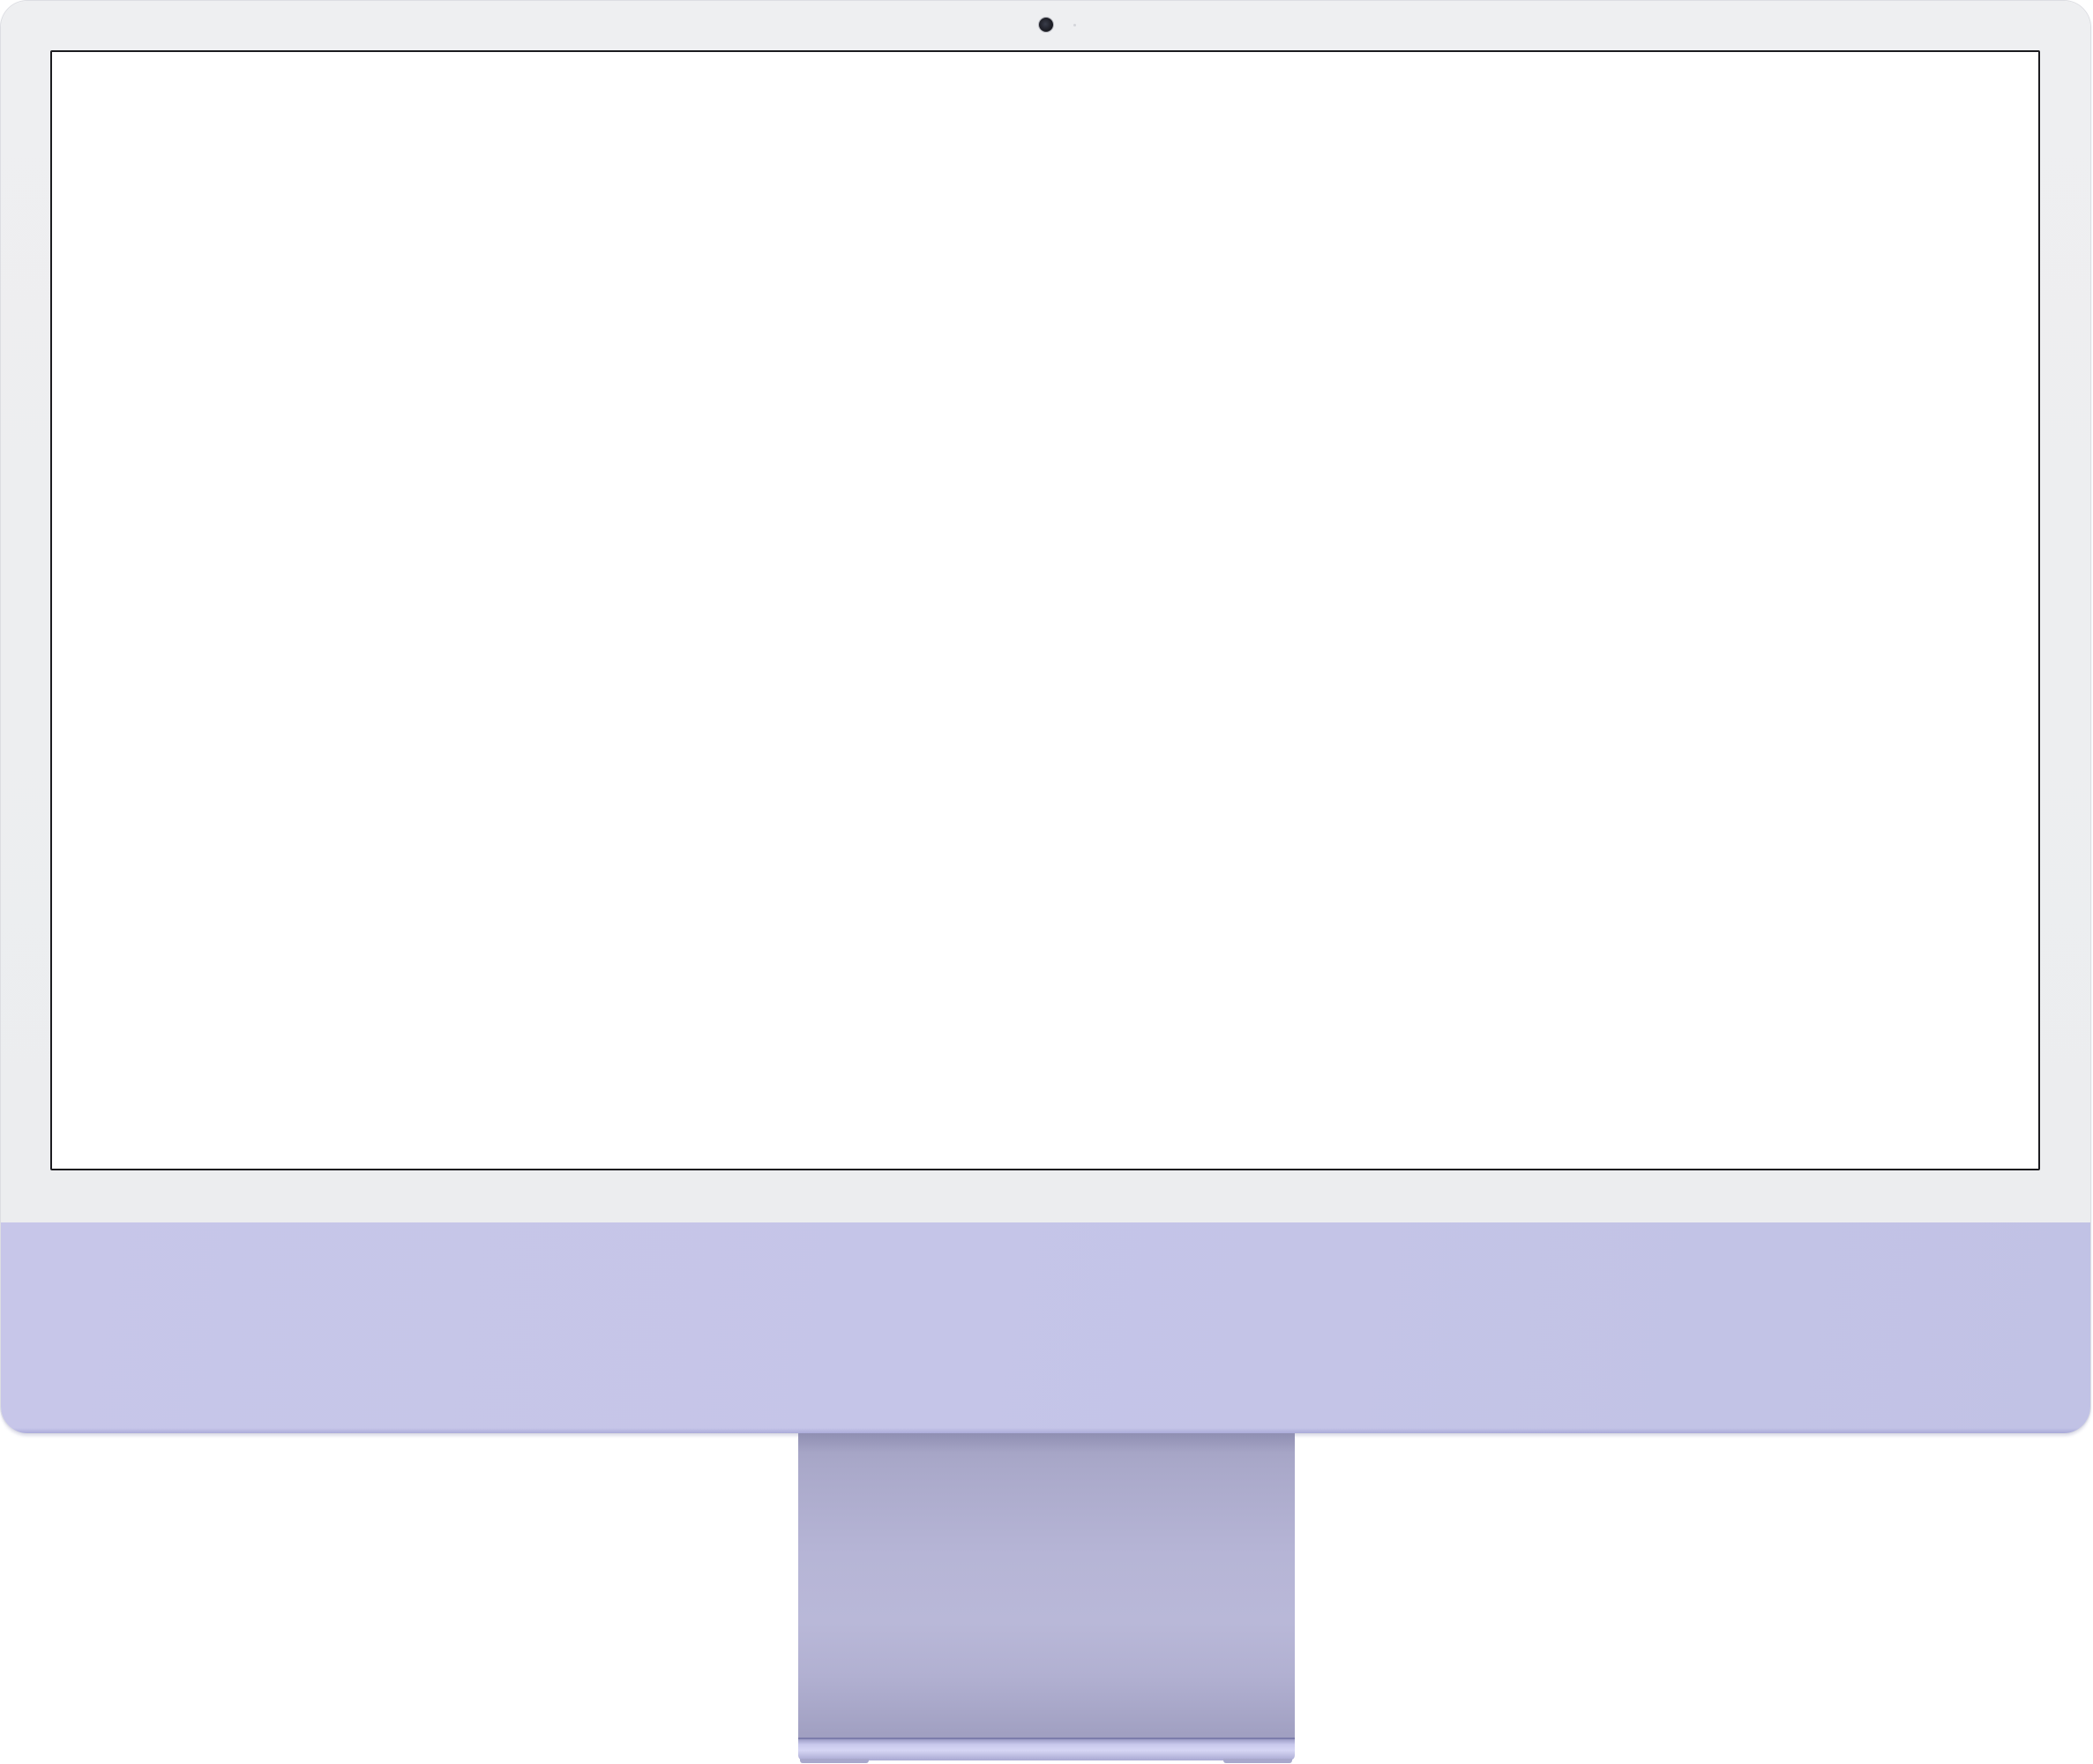 The width and height of the screenshot is (2093, 1764). What do you see at coordinates (1045, 1327) in the screenshot?
I see `monitor-chin` at bounding box center [1045, 1327].